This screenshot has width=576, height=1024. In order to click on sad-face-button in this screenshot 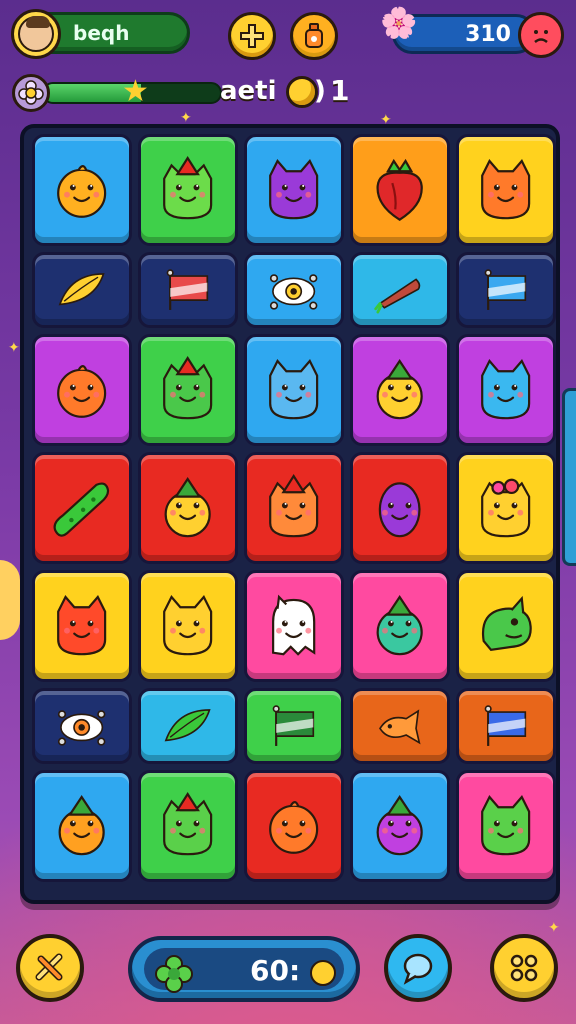, I will do `click(541, 35)`.